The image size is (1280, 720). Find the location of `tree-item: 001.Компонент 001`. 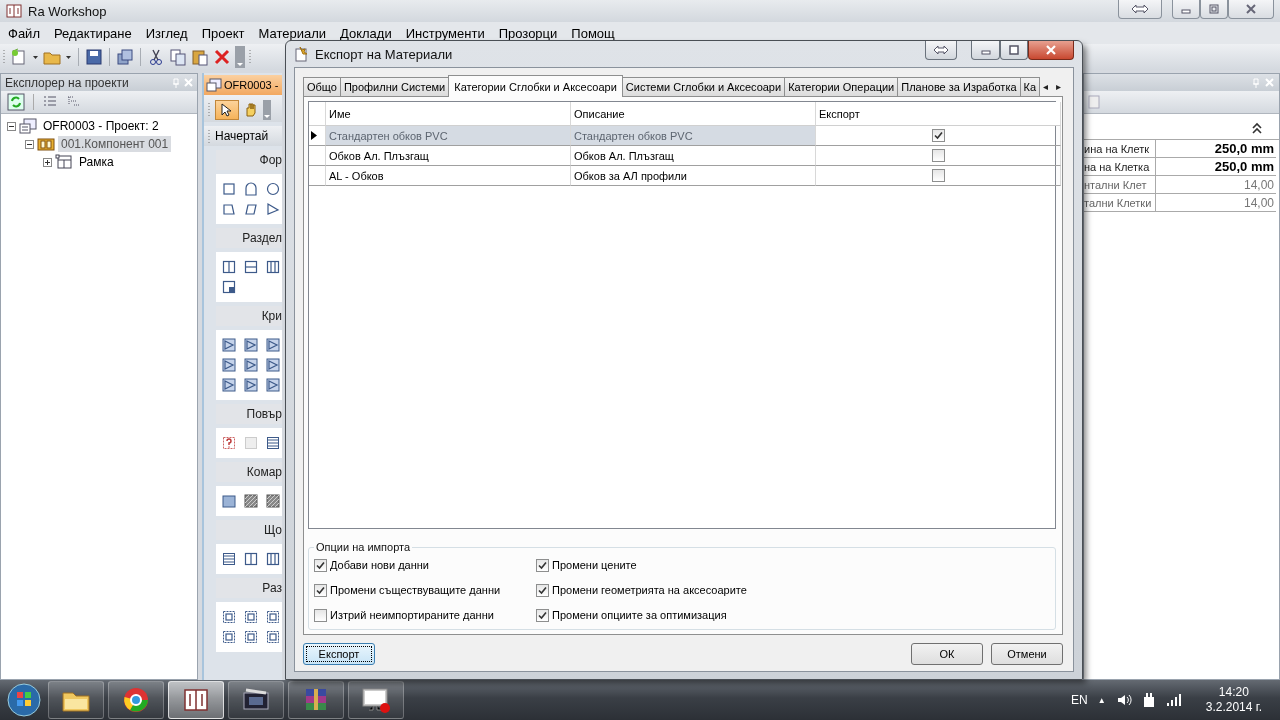

tree-item: 001.Компонент 001 is located at coordinates (115, 144).